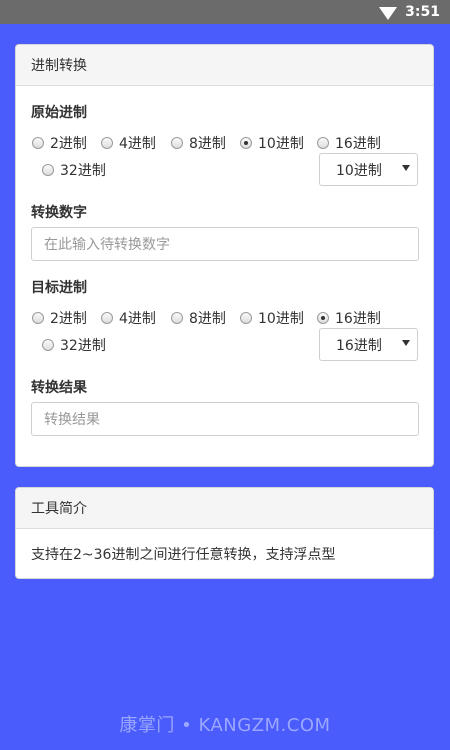 The image size is (450, 750). I want to click on source-base-select: 10进制, so click(368, 169).